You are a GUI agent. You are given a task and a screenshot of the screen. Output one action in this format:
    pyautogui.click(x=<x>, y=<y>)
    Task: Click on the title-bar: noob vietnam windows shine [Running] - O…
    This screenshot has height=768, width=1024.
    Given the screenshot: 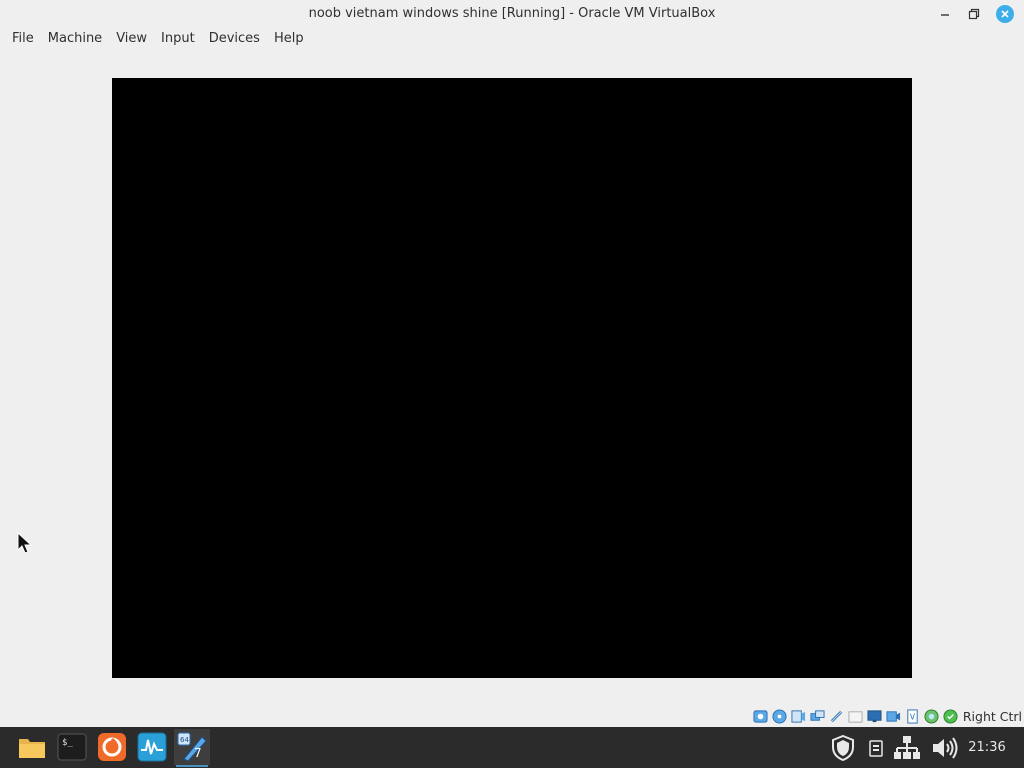 What is the action you would take?
    pyautogui.click(x=512, y=14)
    